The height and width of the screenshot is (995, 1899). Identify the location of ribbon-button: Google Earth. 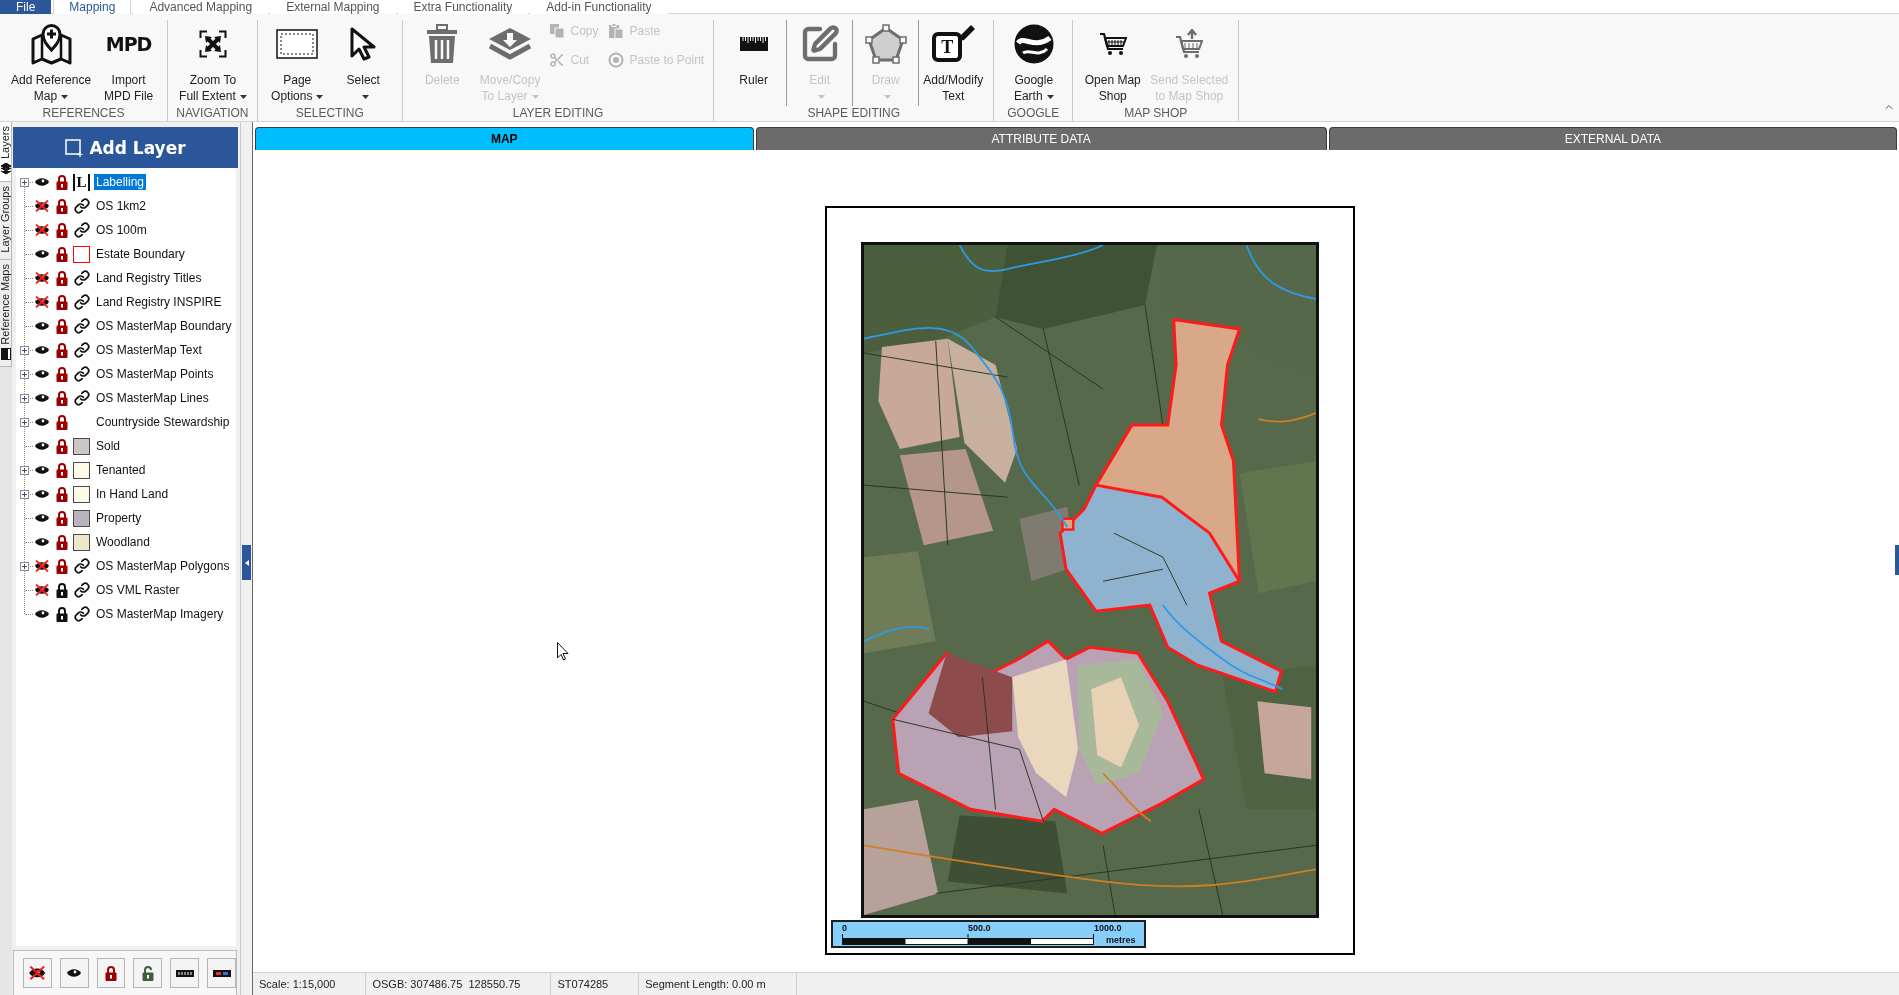
(1033, 63).